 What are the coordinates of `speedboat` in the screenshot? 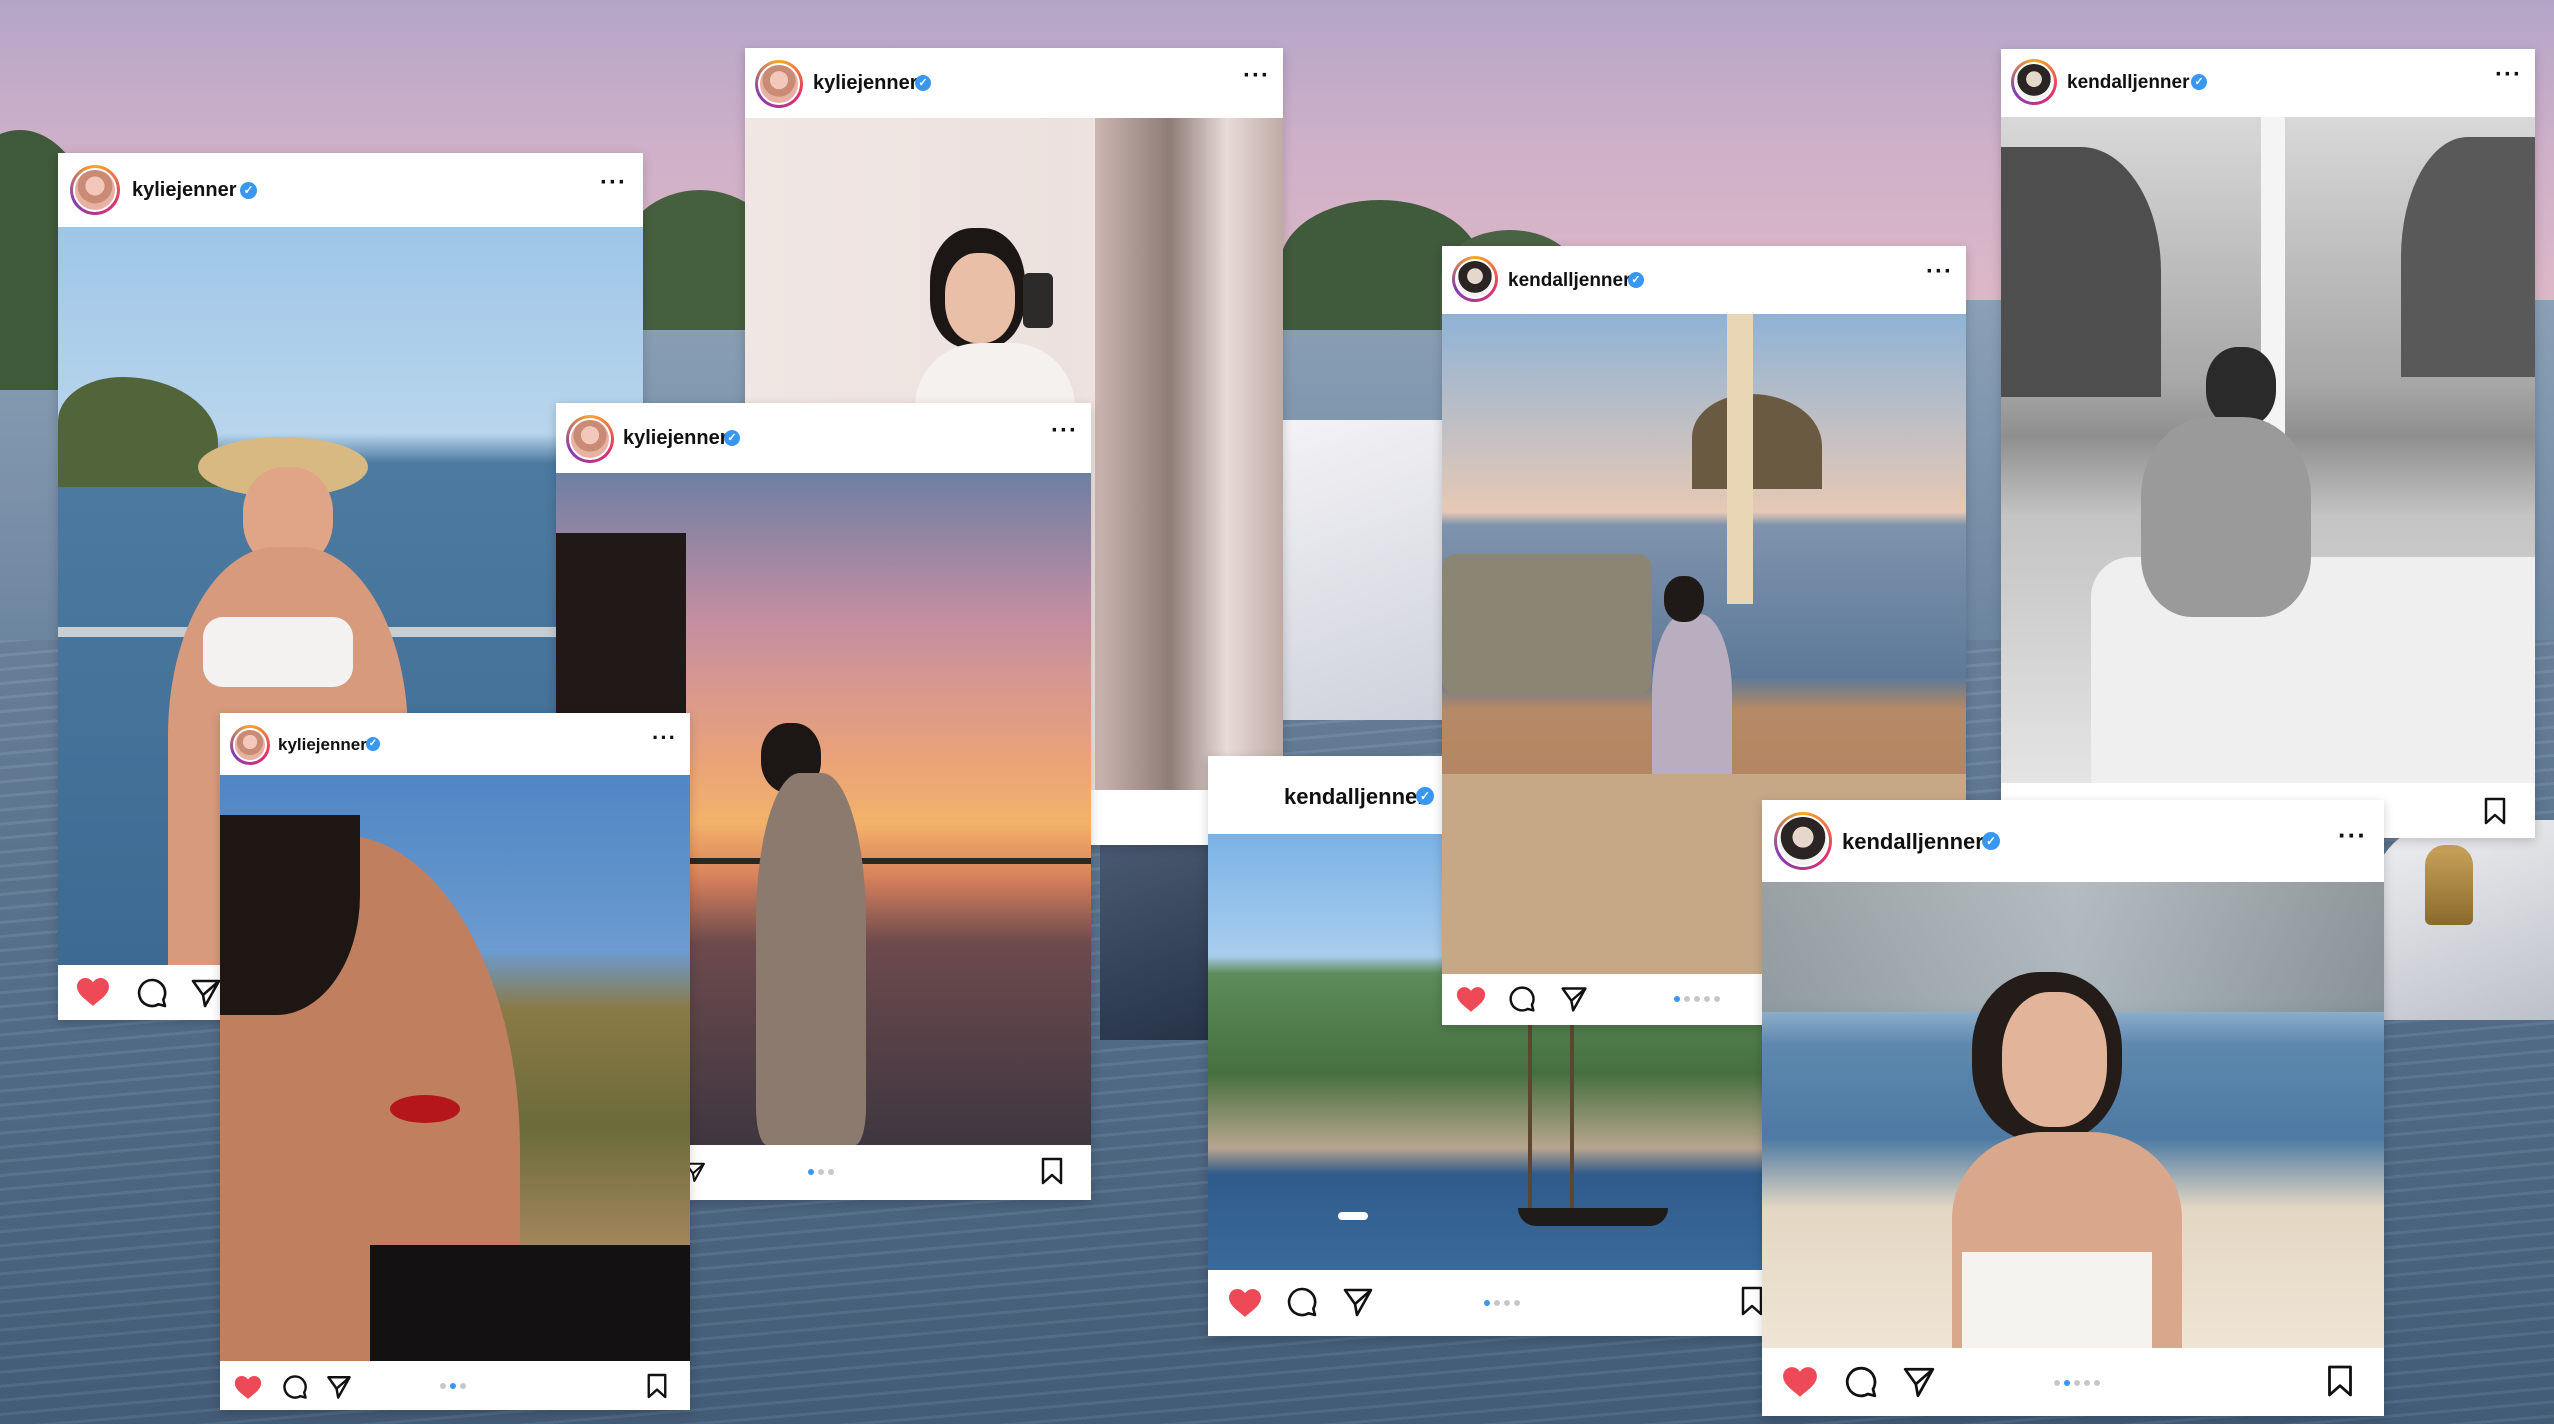 It's located at (1353, 1216).